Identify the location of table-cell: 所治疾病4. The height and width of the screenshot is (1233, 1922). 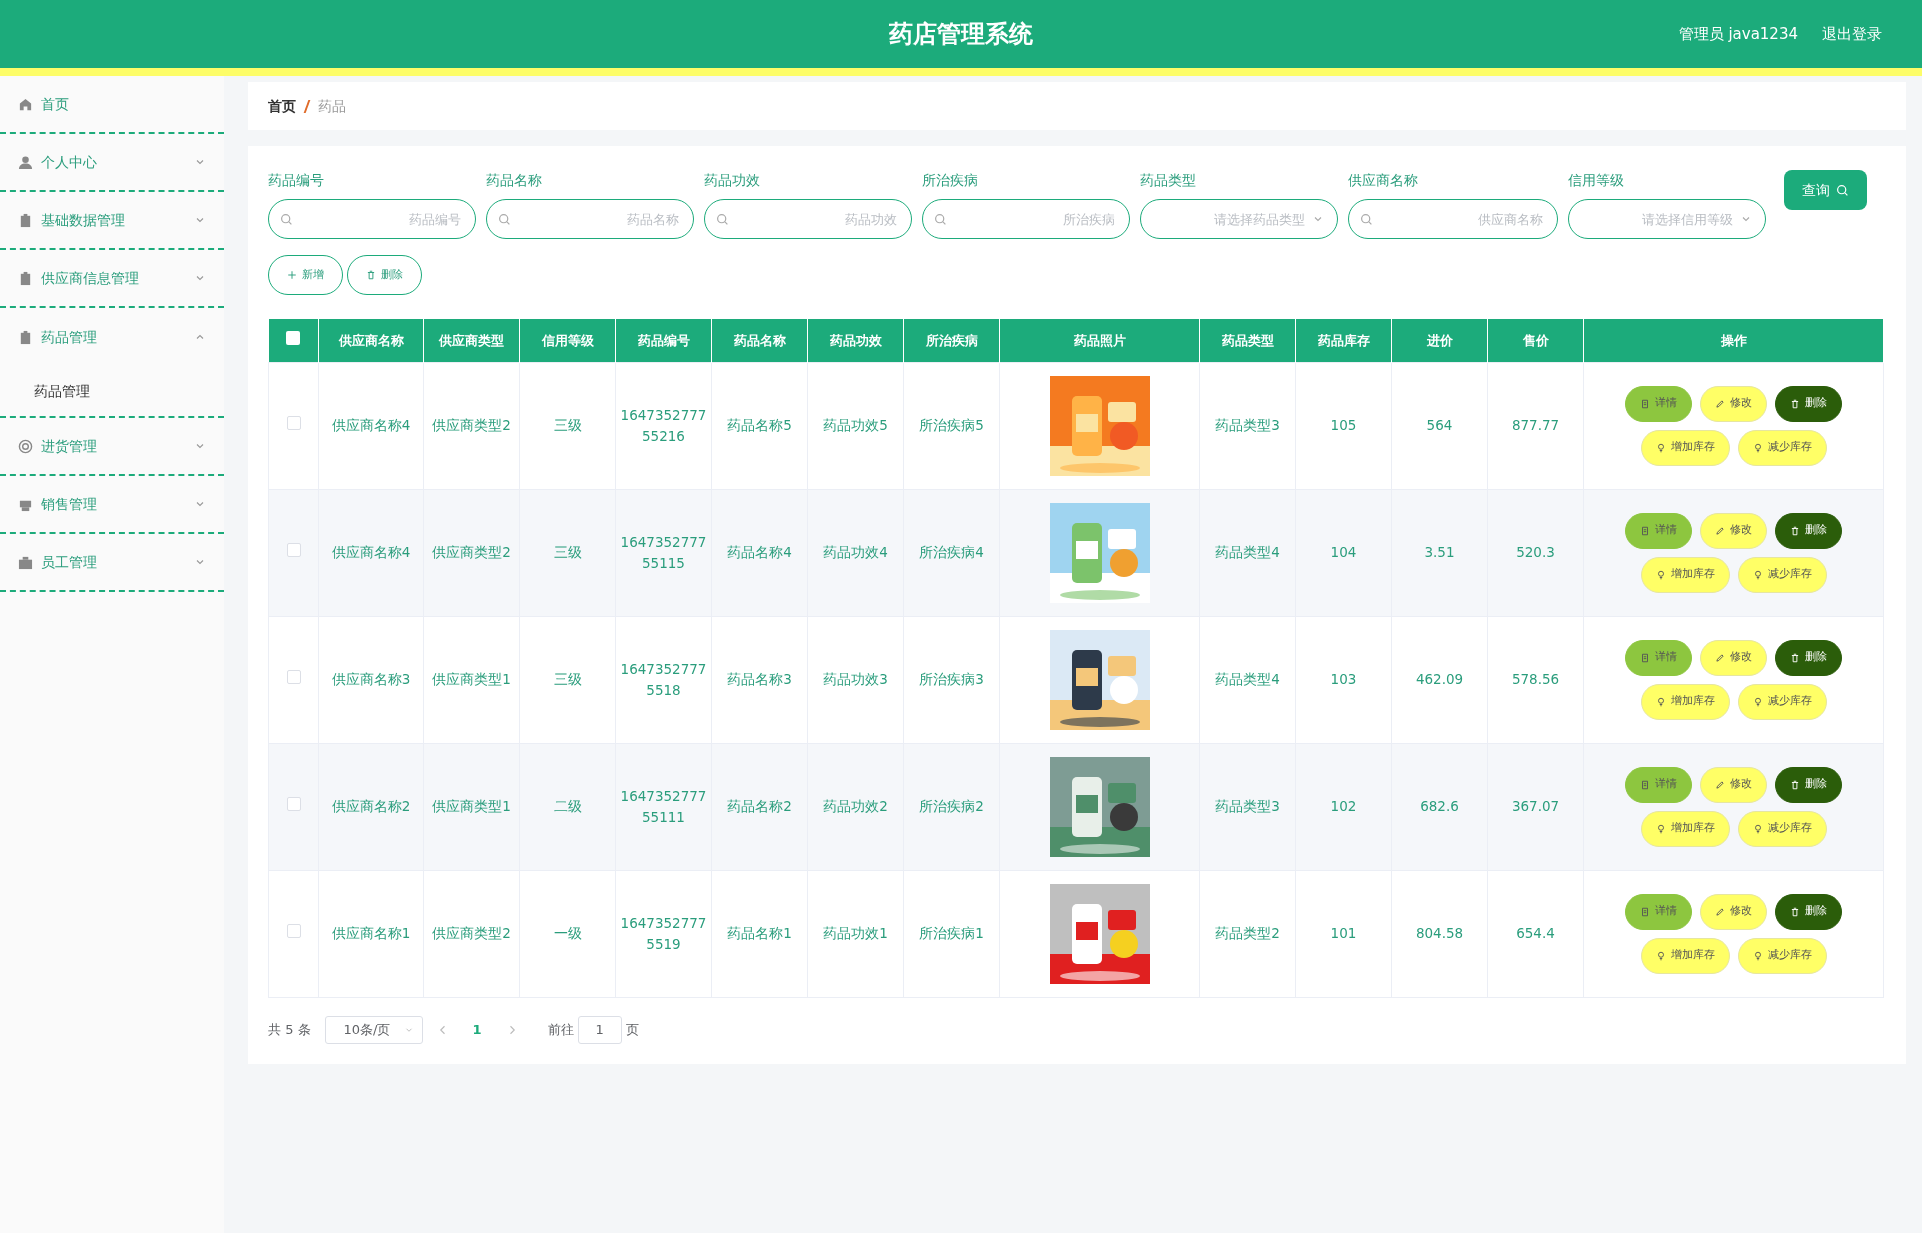
(951, 552).